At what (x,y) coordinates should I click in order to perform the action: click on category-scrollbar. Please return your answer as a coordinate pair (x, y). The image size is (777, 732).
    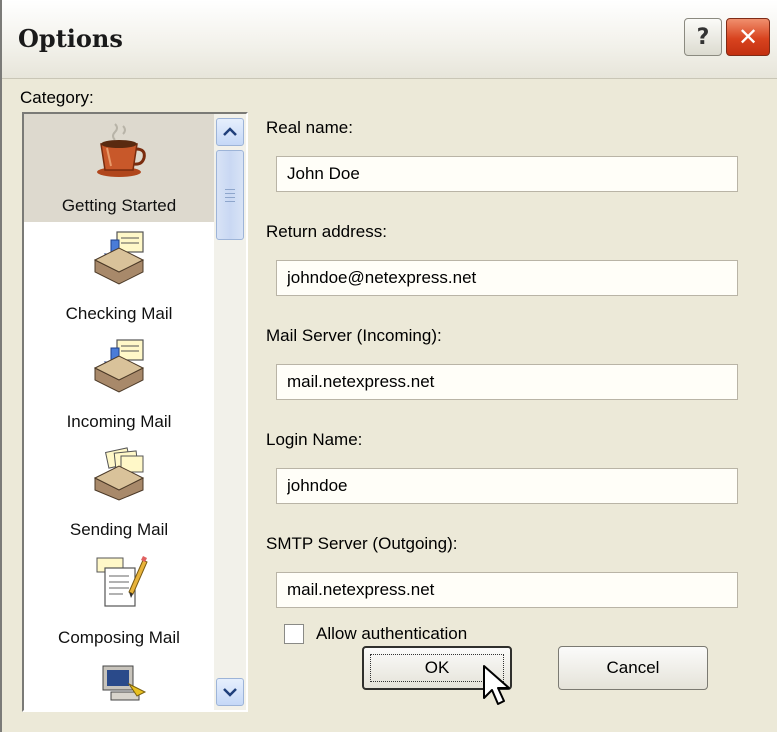
    Looking at the image, I should click on (230, 412).